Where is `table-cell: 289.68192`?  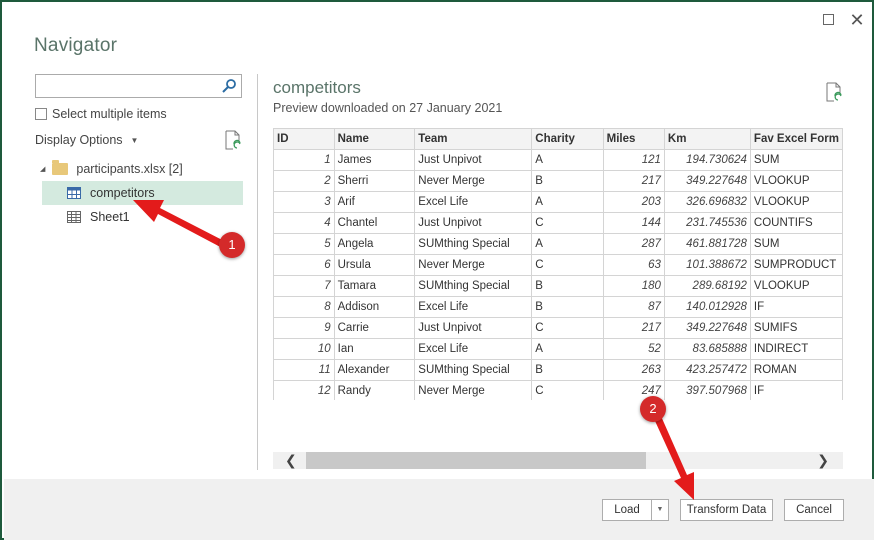
table-cell: 289.68192 is located at coordinates (707, 286).